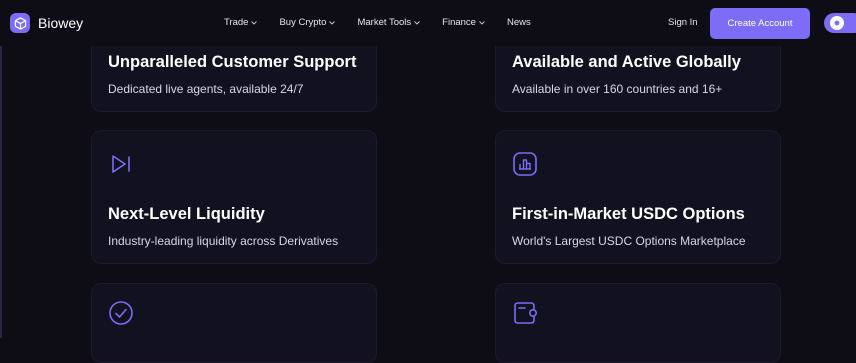 This screenshot has height=363, width=856. What do you see at coordinates (61, 23) in the screenshot?
I see `brand-name: Biowey` at bounding box center [61, 23].